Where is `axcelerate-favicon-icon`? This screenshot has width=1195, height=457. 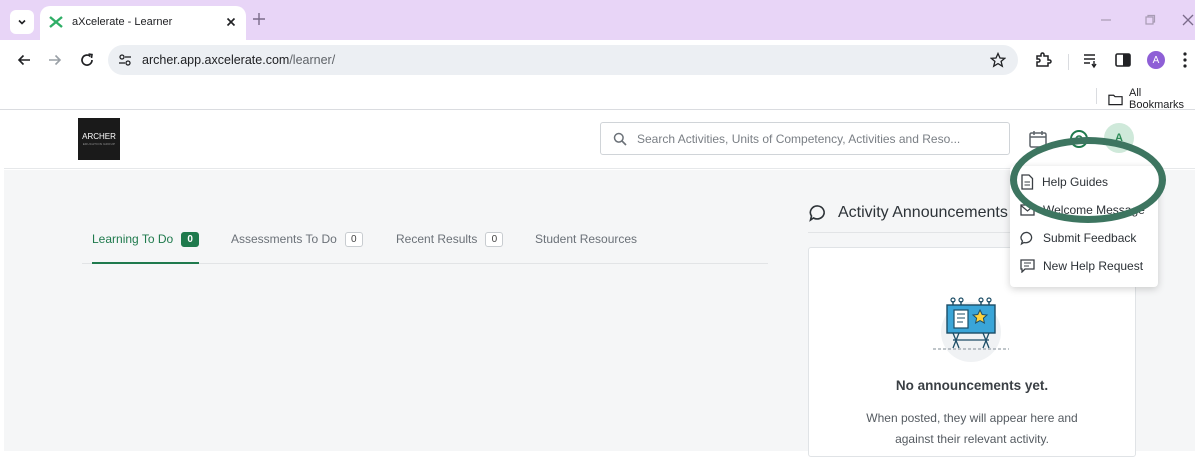
axcelerate-favicon-icon is located at coordinates (56, 22).